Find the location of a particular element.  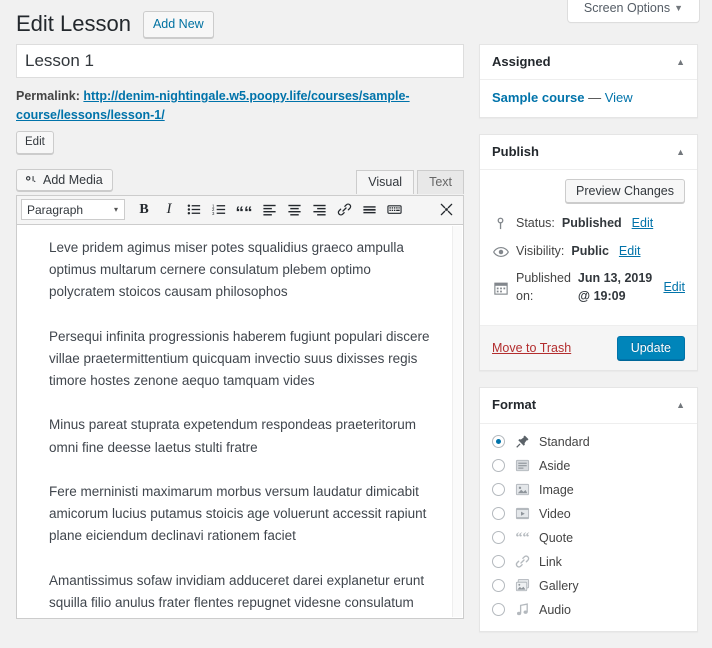

edit-slug-button: Edit is located at coordinates (35, 142).